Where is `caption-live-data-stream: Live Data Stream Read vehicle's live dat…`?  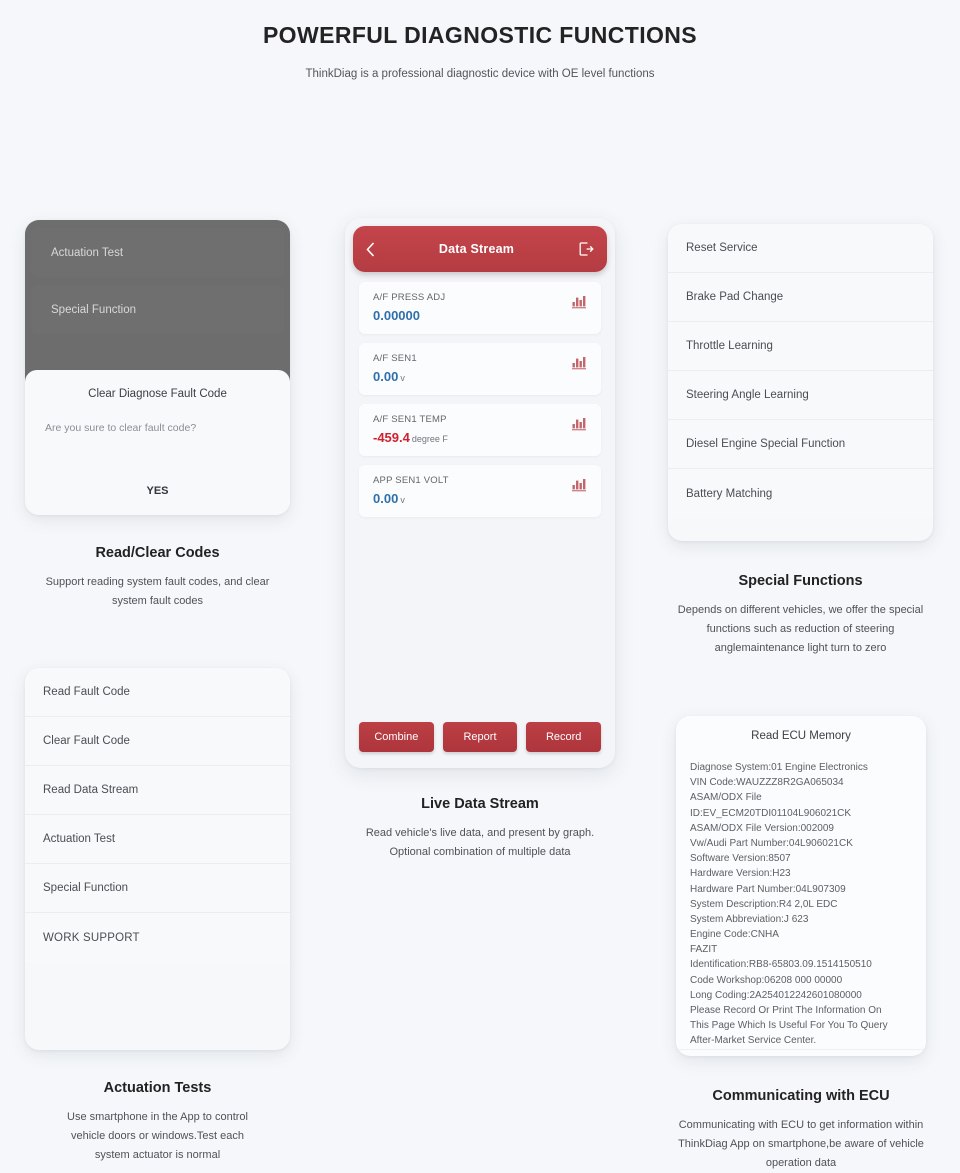
caption-live-data-stream: Live Data Stream Read vehicle's live dat… is located at coordinates (480, 829).